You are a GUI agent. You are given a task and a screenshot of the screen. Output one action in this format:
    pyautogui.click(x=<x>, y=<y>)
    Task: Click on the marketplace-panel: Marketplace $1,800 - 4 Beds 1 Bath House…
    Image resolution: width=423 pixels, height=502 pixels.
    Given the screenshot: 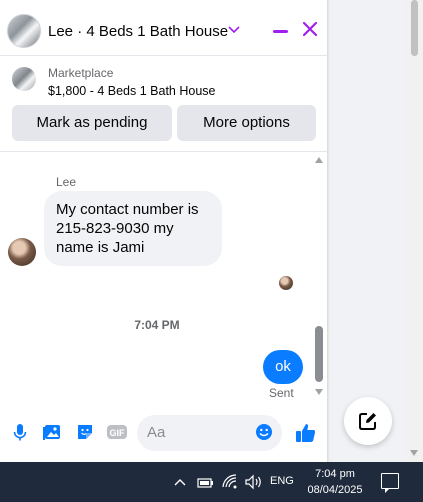 What is the action you would take?
    pyautogui.click(x=164, y=106)
    